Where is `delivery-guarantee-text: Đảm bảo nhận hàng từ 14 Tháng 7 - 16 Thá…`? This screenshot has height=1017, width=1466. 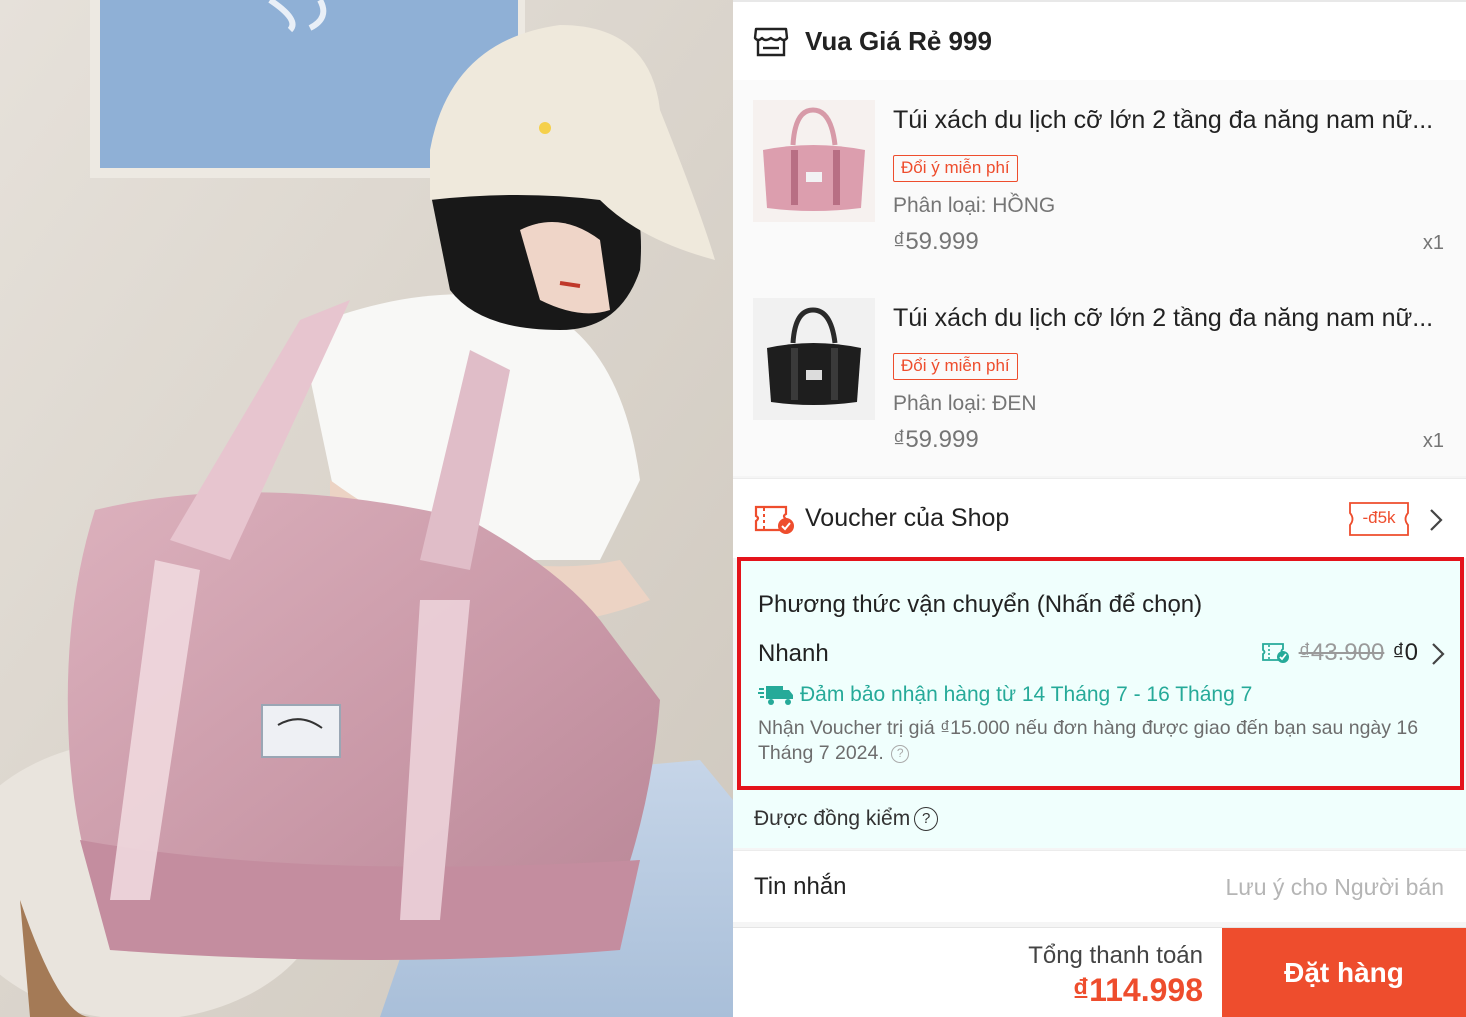 delivery-guarantee-text: Đảm bảo nhận hàng từ 14 Tháng 7 - 16 Thá… is located at coordinates (1026, 694).